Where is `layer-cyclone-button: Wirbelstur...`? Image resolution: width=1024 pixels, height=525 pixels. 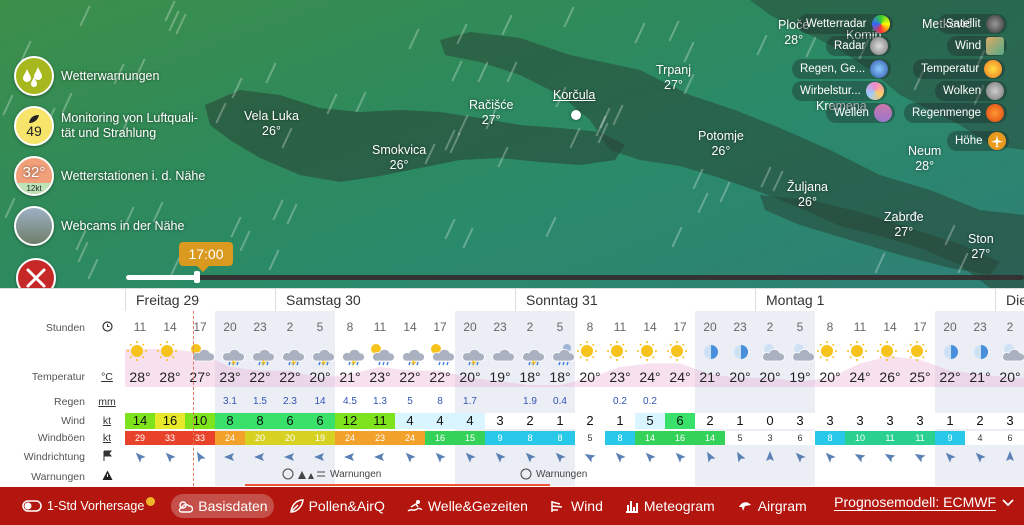 layer-cyclone-button: Wirbelstur... is located at coordinates (839, 91).